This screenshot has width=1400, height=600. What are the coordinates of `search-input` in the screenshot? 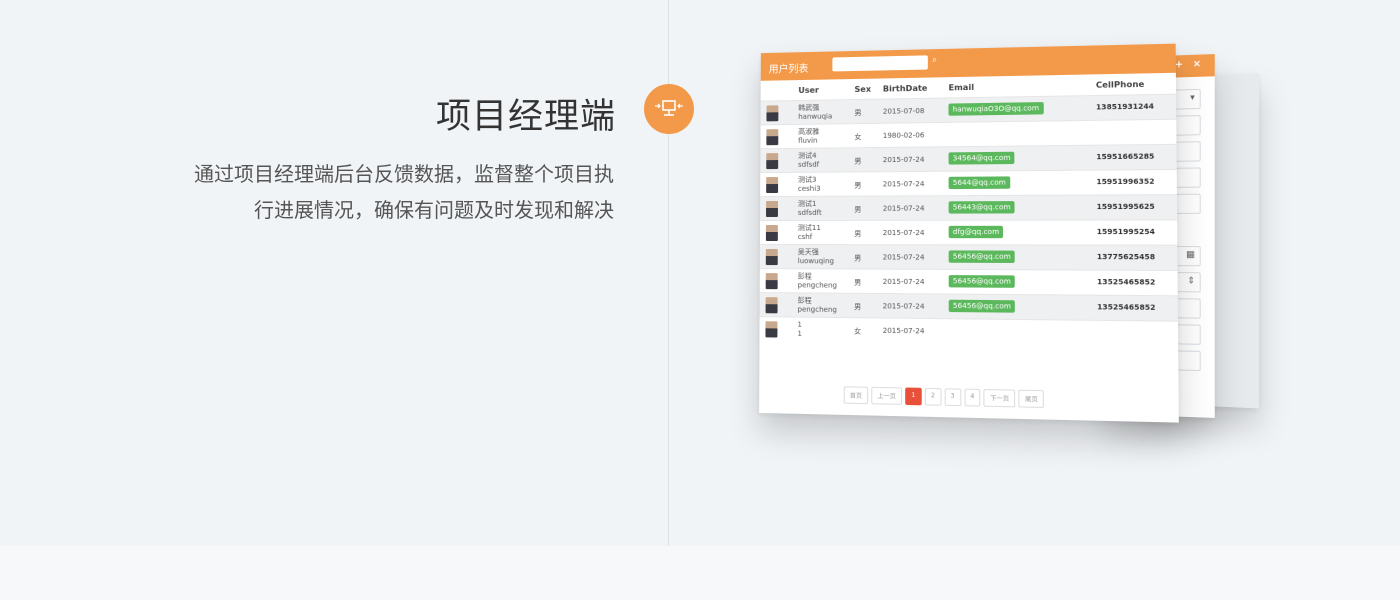 It's located at (880, 63).